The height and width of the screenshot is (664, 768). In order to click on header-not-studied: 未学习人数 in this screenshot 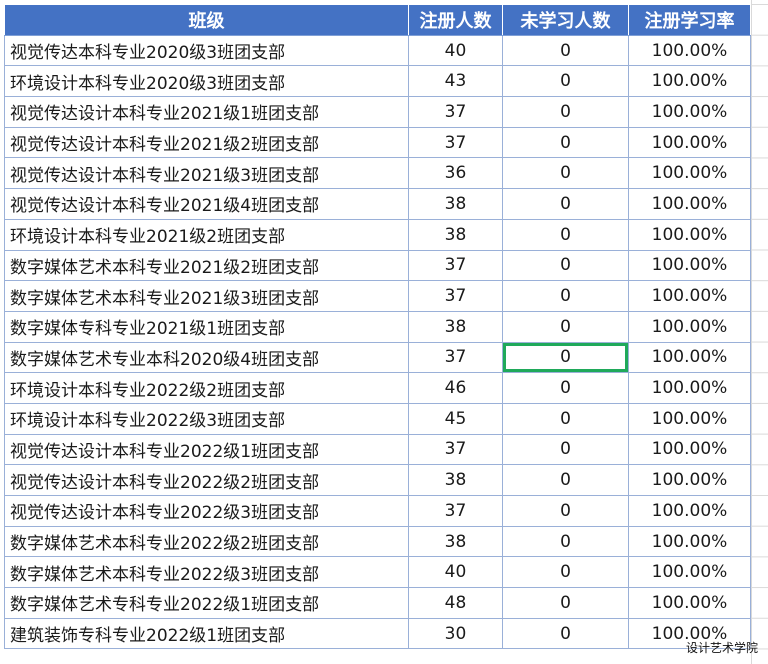, I will do `click(565, 20)`.